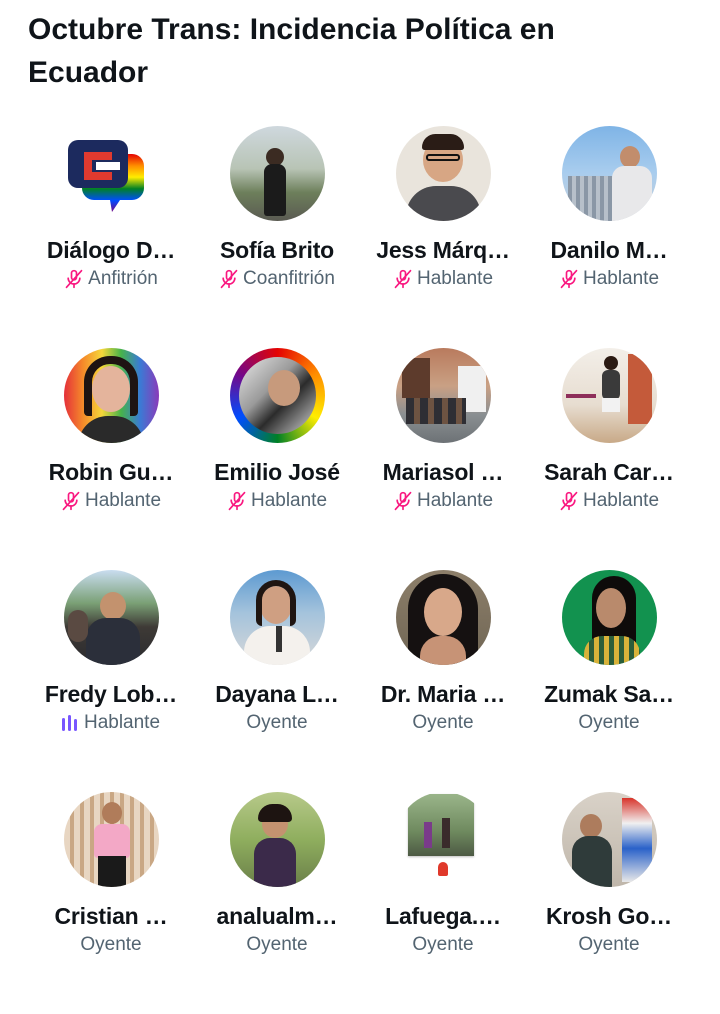 This screenshot has width=720, height=1014. I want to click on participant-card: Emilio José Hablante, so click(277, 459).